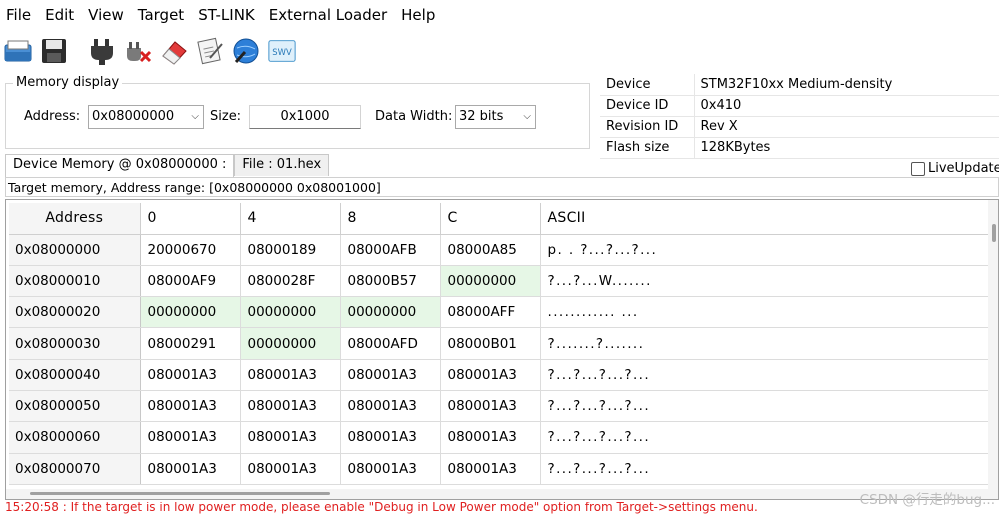 The width and height of the screenshot is (999, 515). What do you see at coordinates (229, 15) in the screenshot?
I see `menu-st-link: ST-LINK` at bounding box center [229, 15].